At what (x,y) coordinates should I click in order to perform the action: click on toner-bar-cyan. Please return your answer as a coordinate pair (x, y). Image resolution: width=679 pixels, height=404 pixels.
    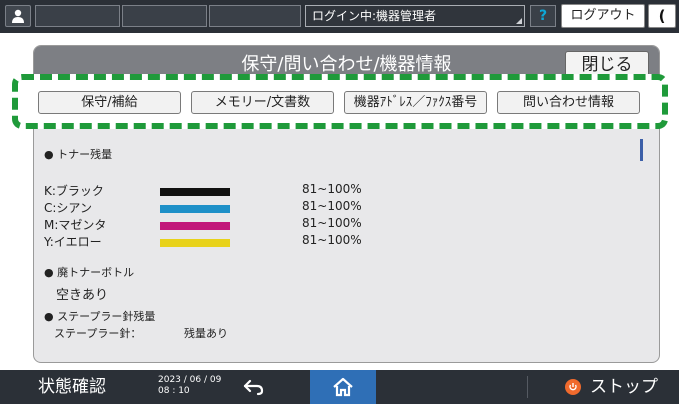
    Looking at the image, I should click on (195, 209).